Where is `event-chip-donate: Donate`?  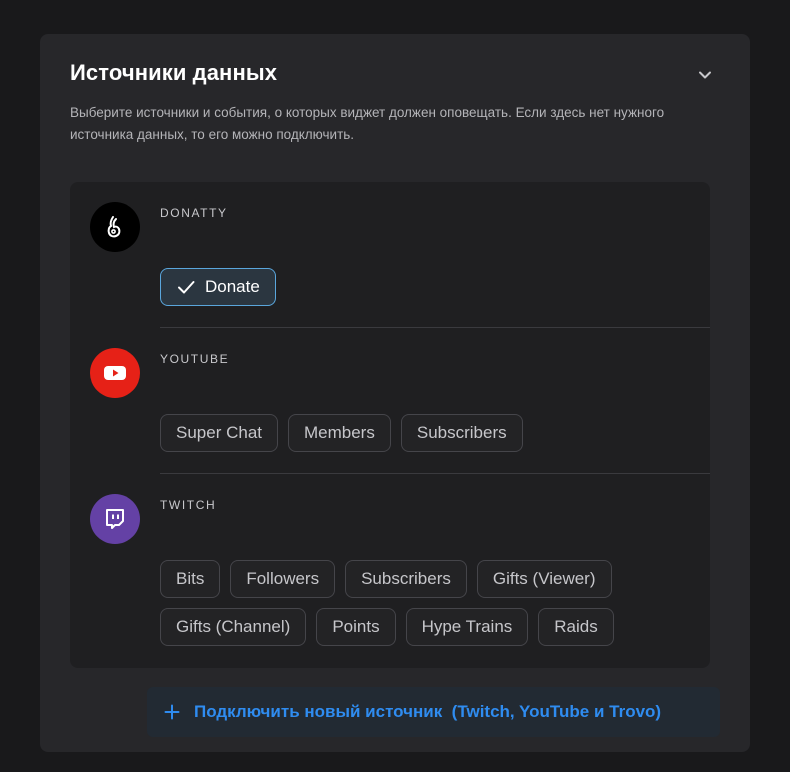 event-chip-donate: Donate is located at coordinates (218, 287).